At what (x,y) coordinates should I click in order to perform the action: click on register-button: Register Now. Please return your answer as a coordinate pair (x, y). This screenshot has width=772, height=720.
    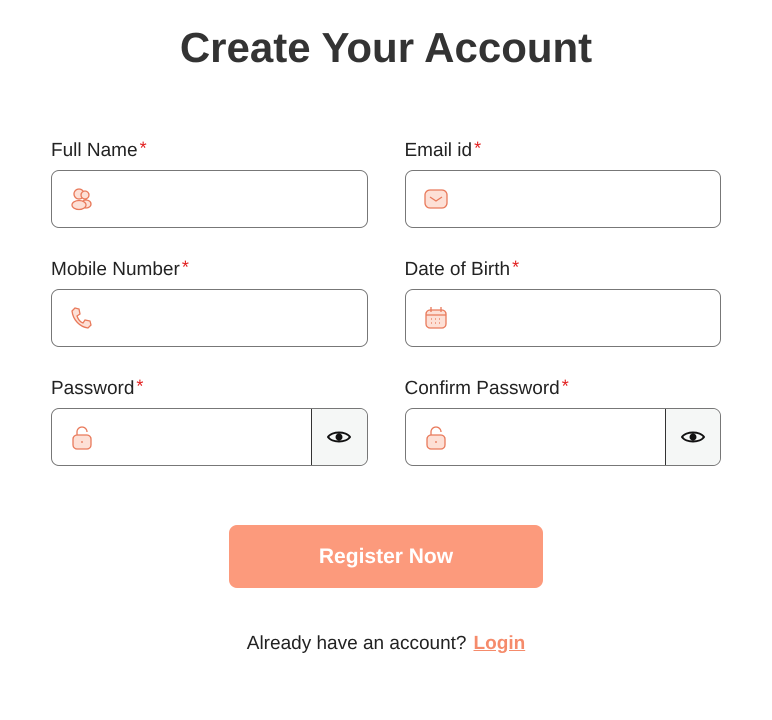
    Looking at the image, I should click on (386, 556).